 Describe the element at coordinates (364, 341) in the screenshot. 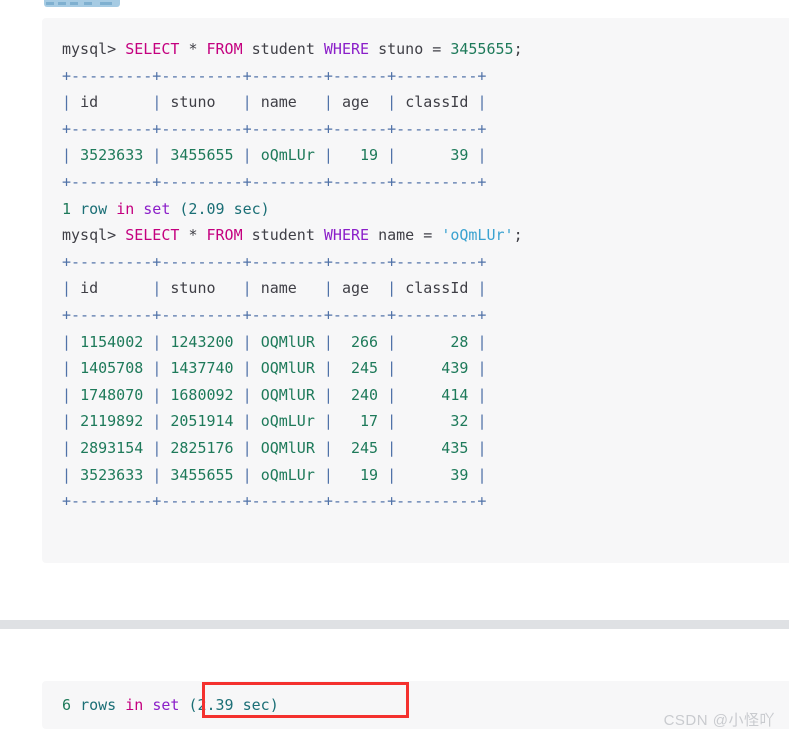

I see `code-token: 266` at that location.